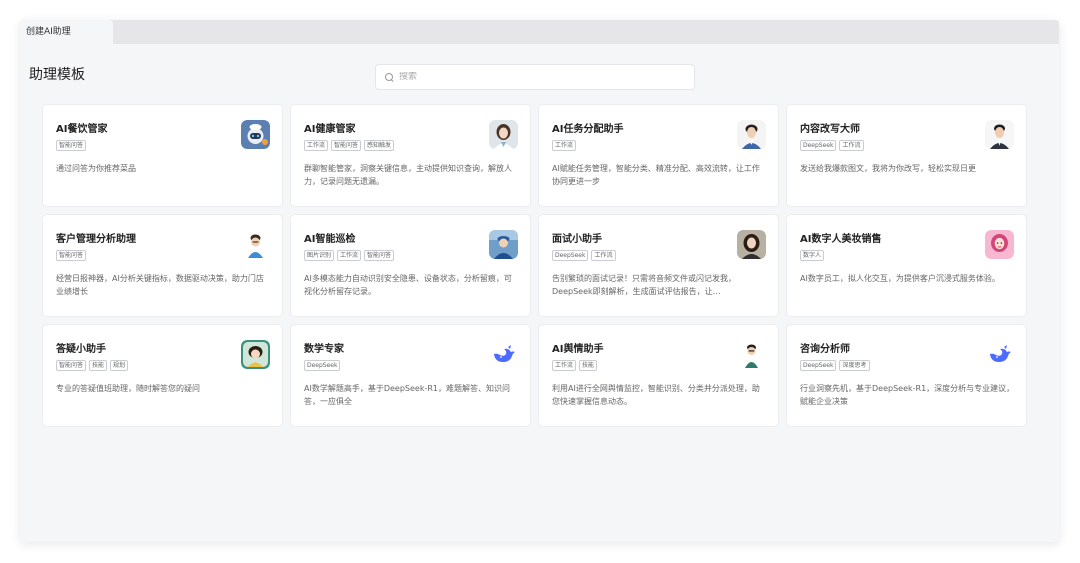 This screenshot has width=1080, height=563. Describe the element at coordinates (66, 32) in the screenshot. I see `tab-create-ai-assistant: 创建AI助理` at that location.